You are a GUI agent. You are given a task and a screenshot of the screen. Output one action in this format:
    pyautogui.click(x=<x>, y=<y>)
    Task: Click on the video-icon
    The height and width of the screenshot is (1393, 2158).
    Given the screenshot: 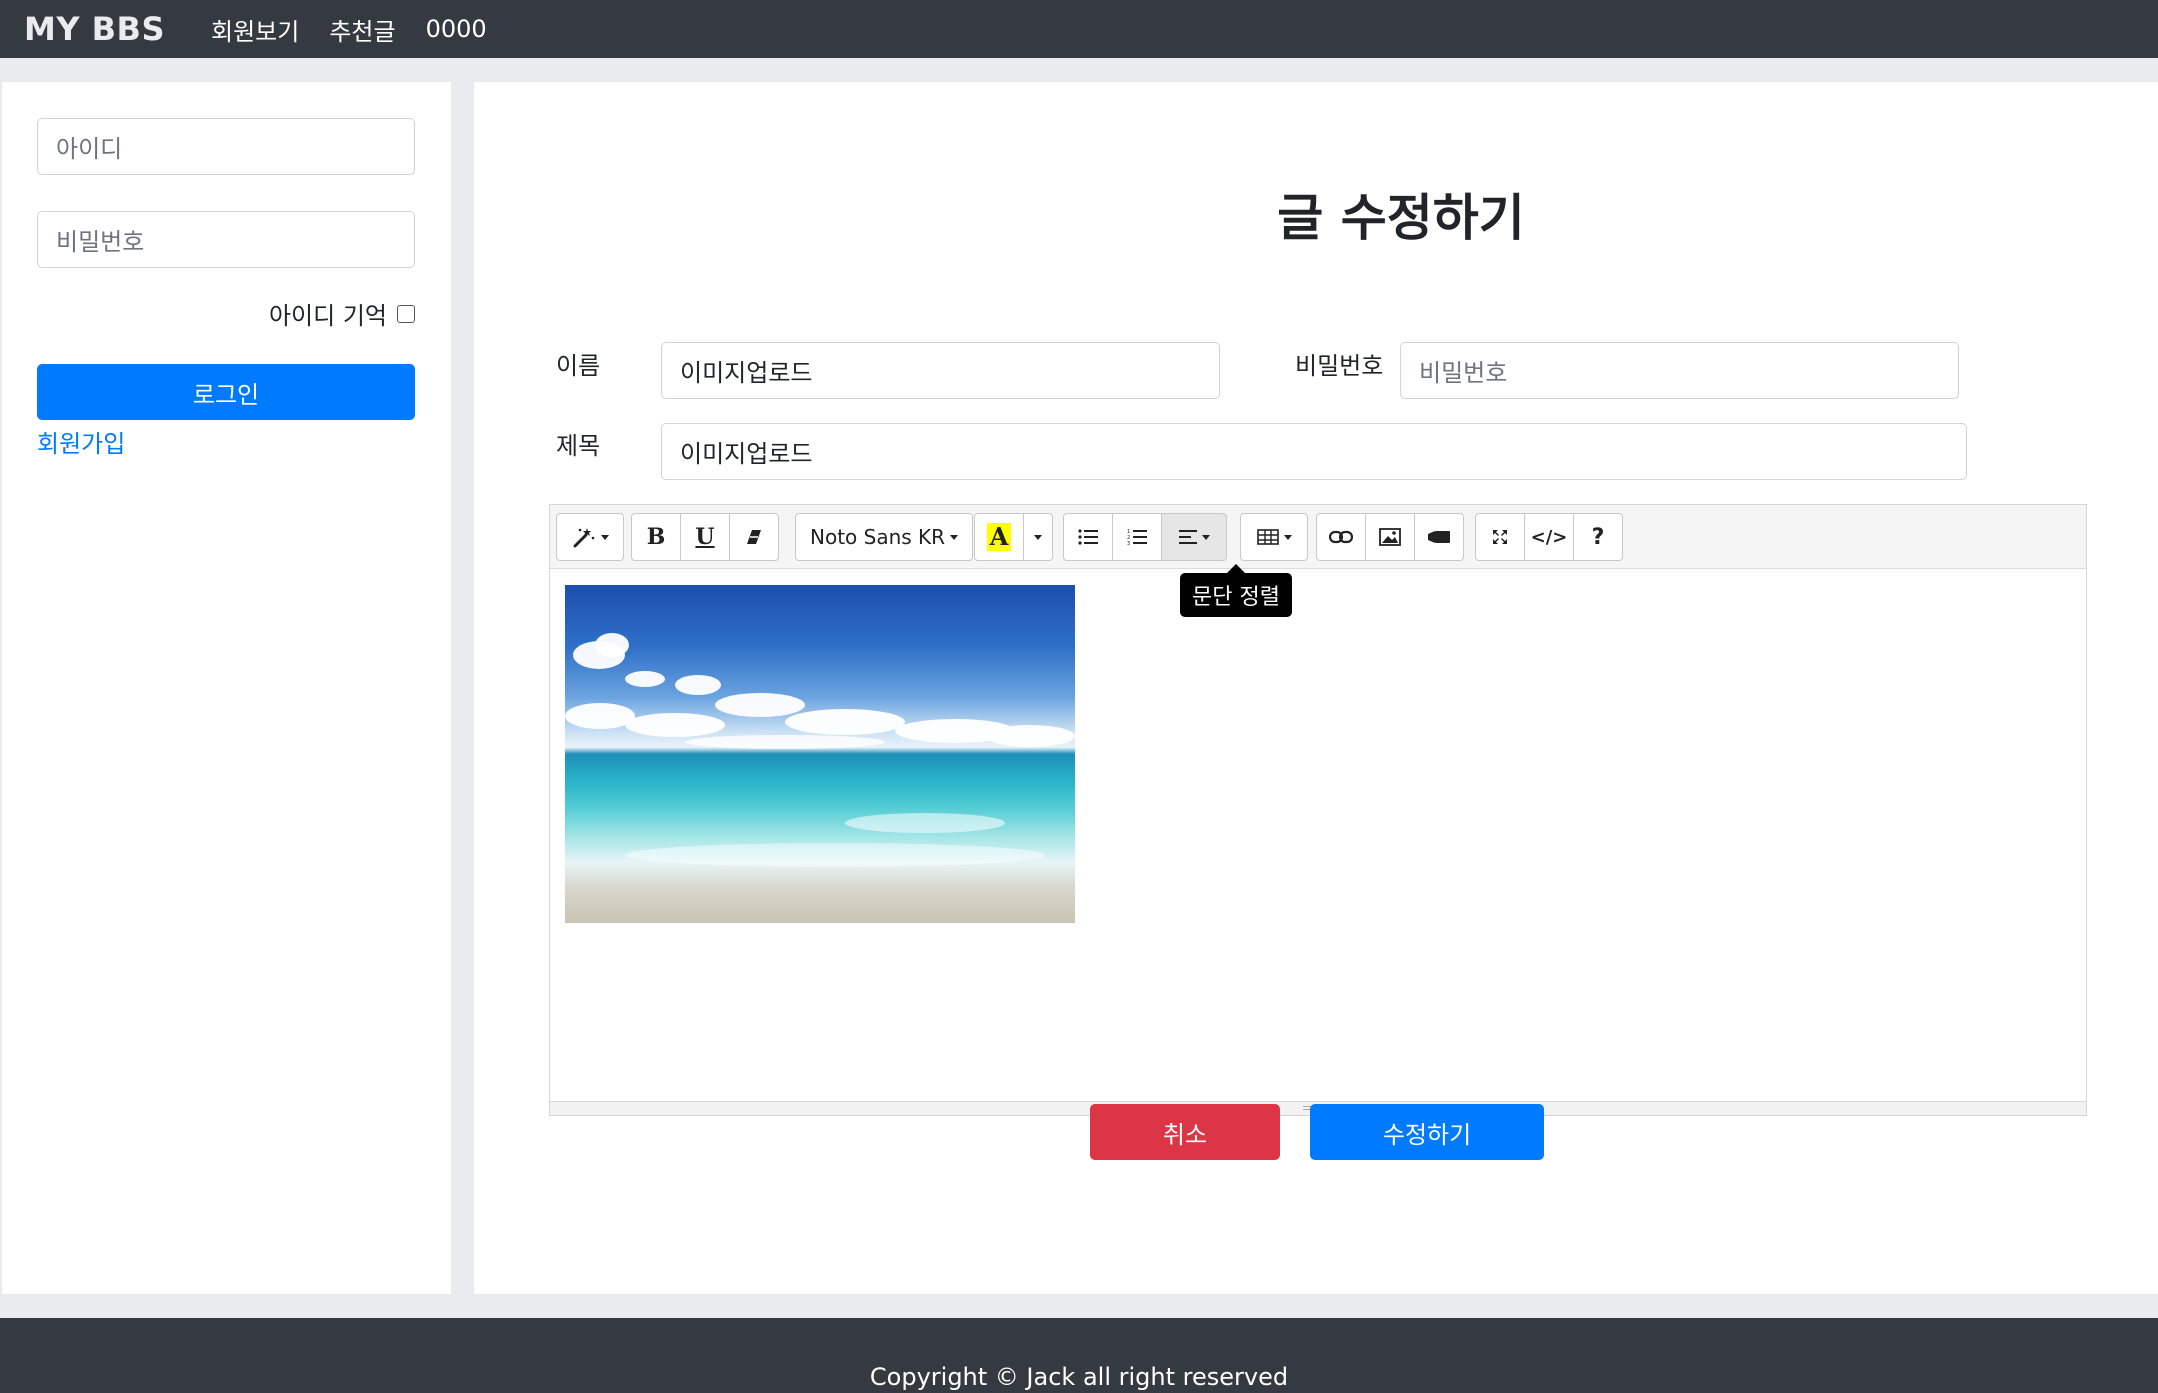 What is the action you would take?
    pyautogui.click(x=1439, y=537)
    